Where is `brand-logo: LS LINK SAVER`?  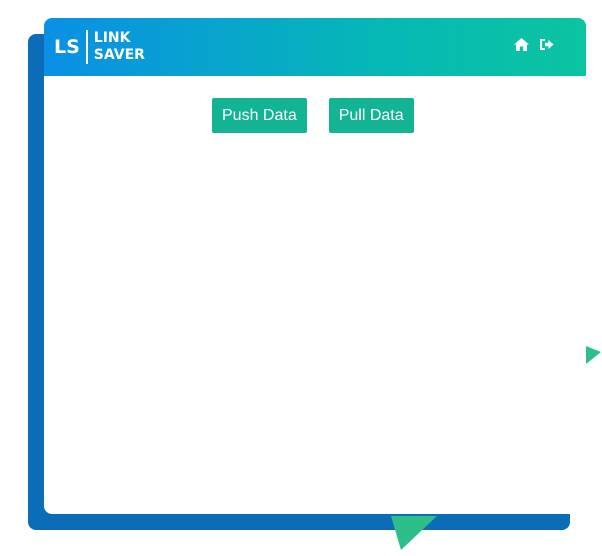
brand-logo: LS LINK SAVER is located at coordinates (99, 47).